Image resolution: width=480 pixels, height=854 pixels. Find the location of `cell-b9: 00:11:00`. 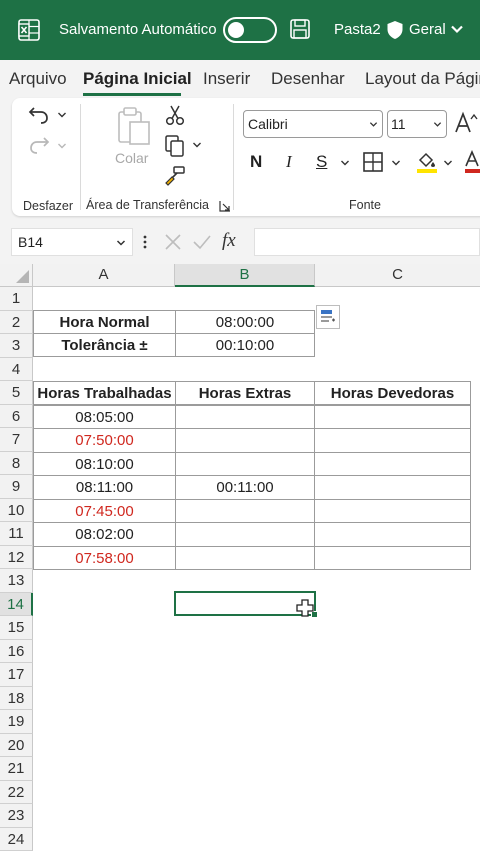

cell-b9: 00:11:00 is located at coordinates (245, 487).